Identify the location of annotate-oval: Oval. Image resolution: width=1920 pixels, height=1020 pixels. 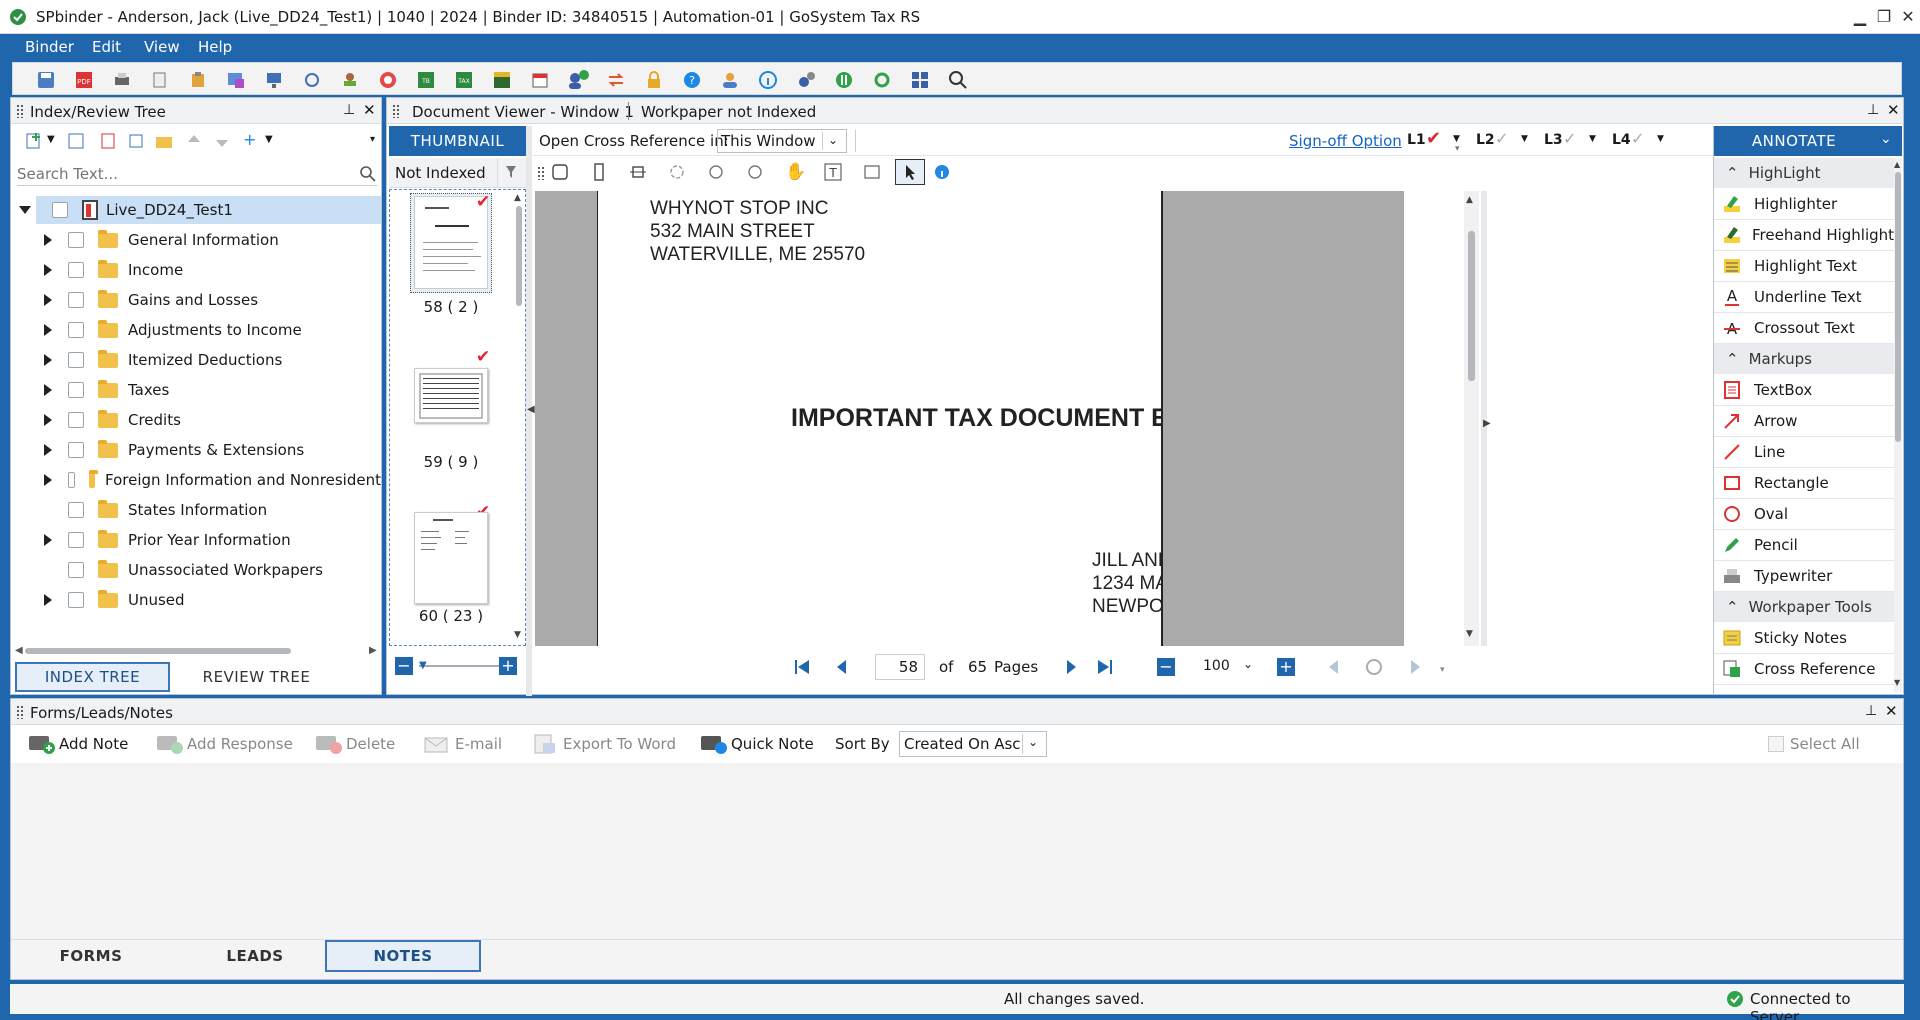
(1804, 514).